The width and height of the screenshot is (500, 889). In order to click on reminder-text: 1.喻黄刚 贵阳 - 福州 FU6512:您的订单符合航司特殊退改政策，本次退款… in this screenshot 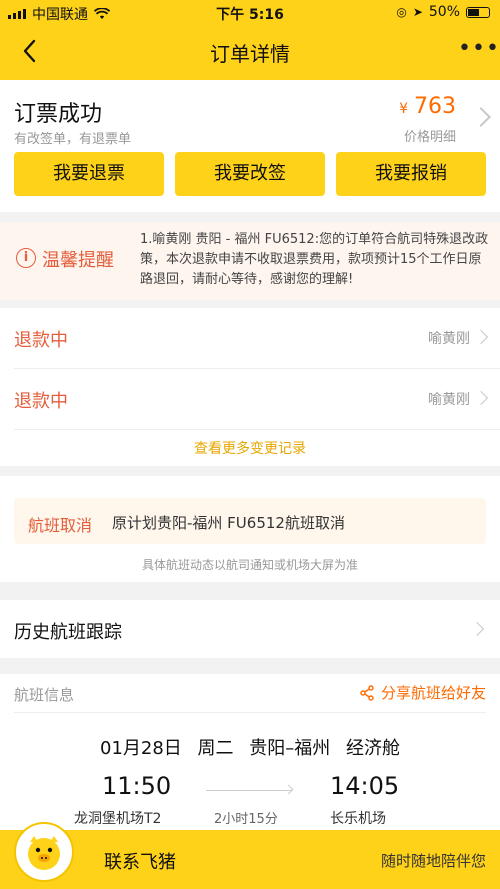, I will do `click(314, 259)`.